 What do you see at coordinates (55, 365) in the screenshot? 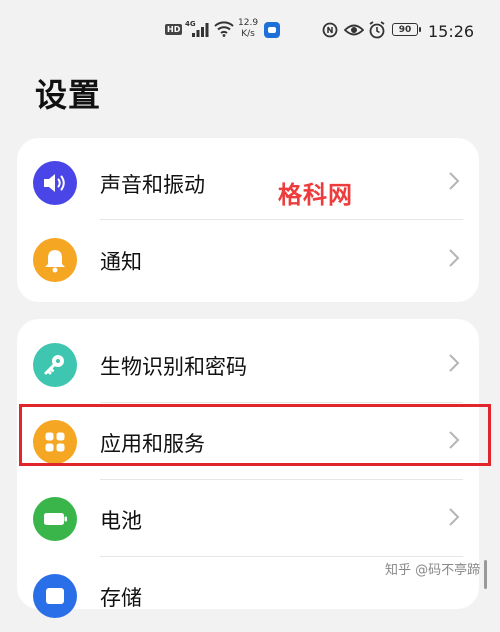
I see `key-icon` at bounding box center [55, 365].